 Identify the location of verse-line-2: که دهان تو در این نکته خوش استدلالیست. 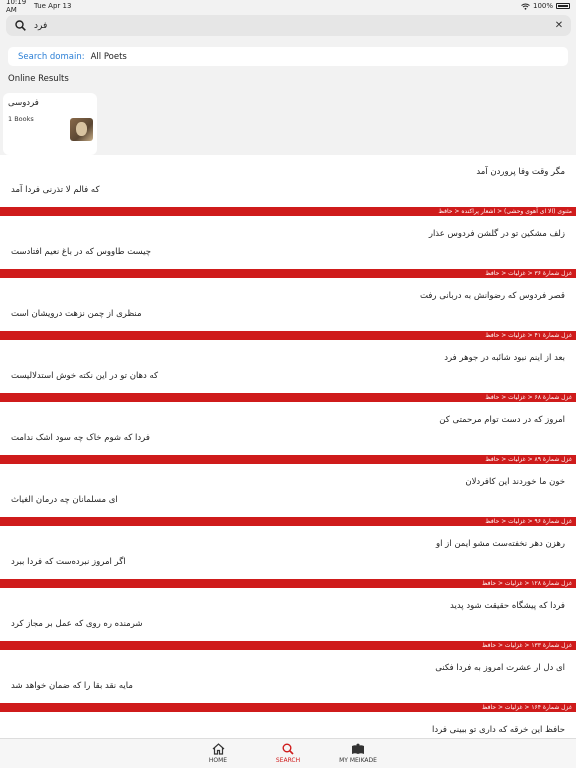
(85, 376).